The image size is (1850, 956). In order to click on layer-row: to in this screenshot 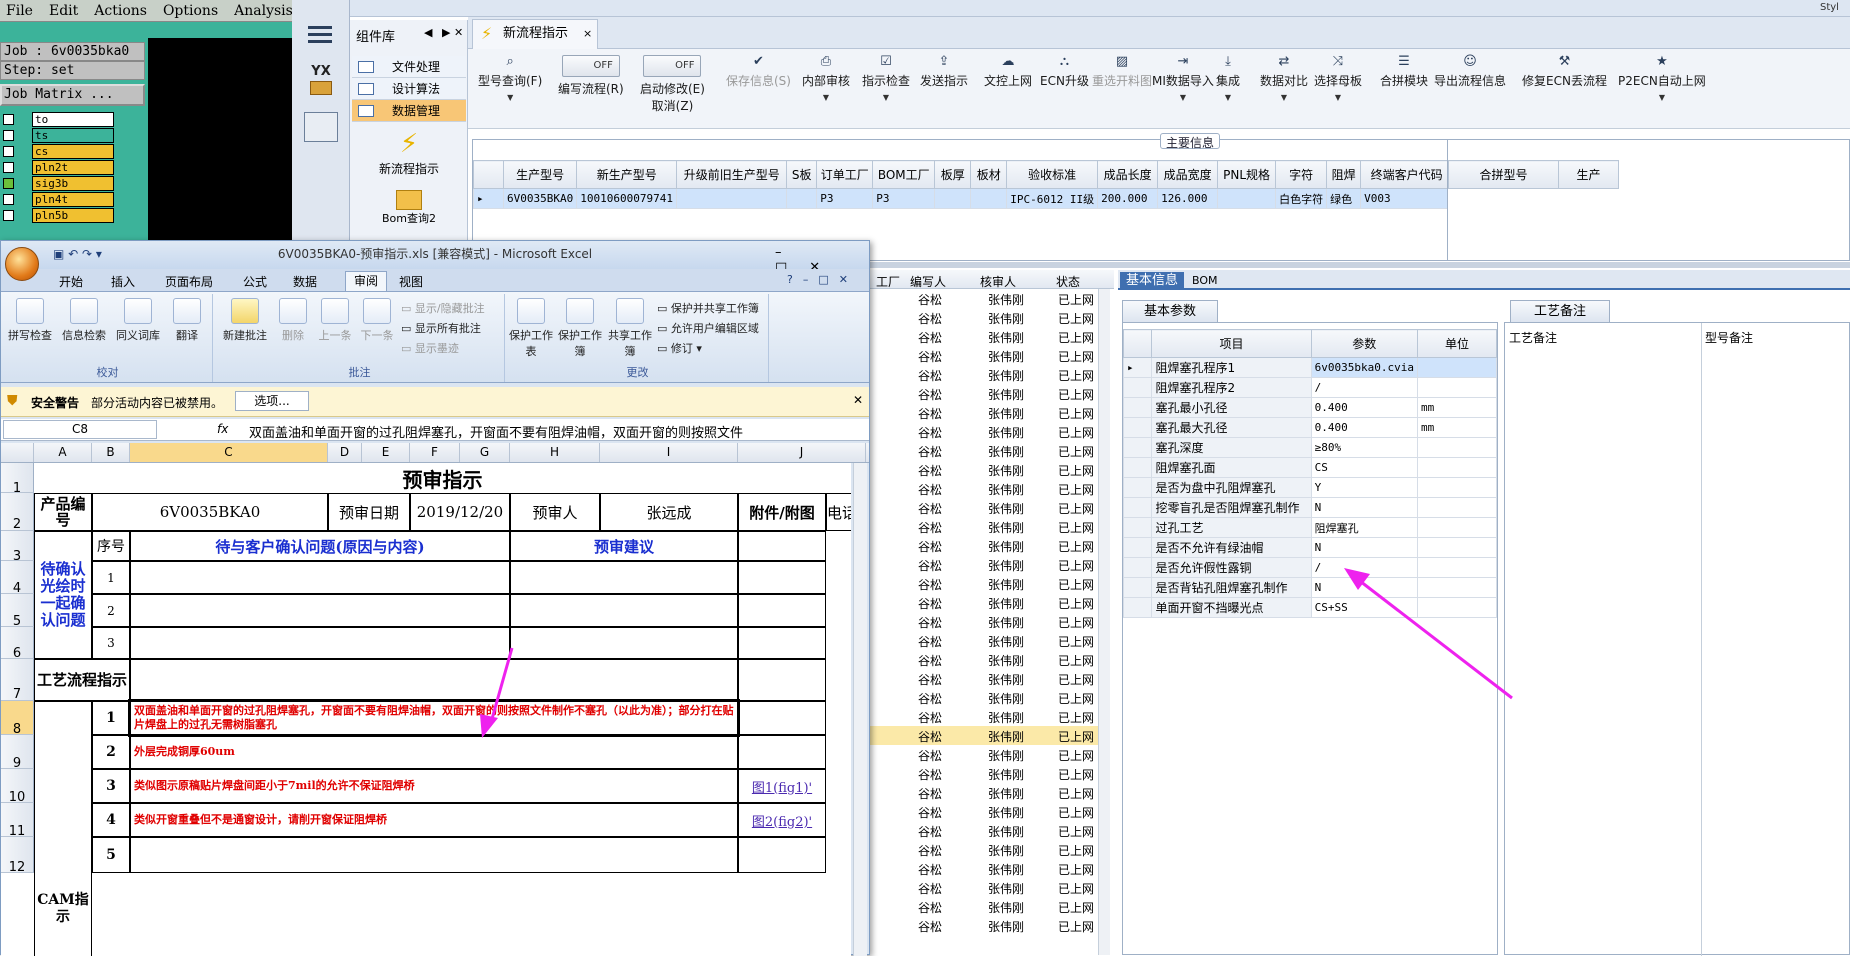, I will do `click(72, 120)`.